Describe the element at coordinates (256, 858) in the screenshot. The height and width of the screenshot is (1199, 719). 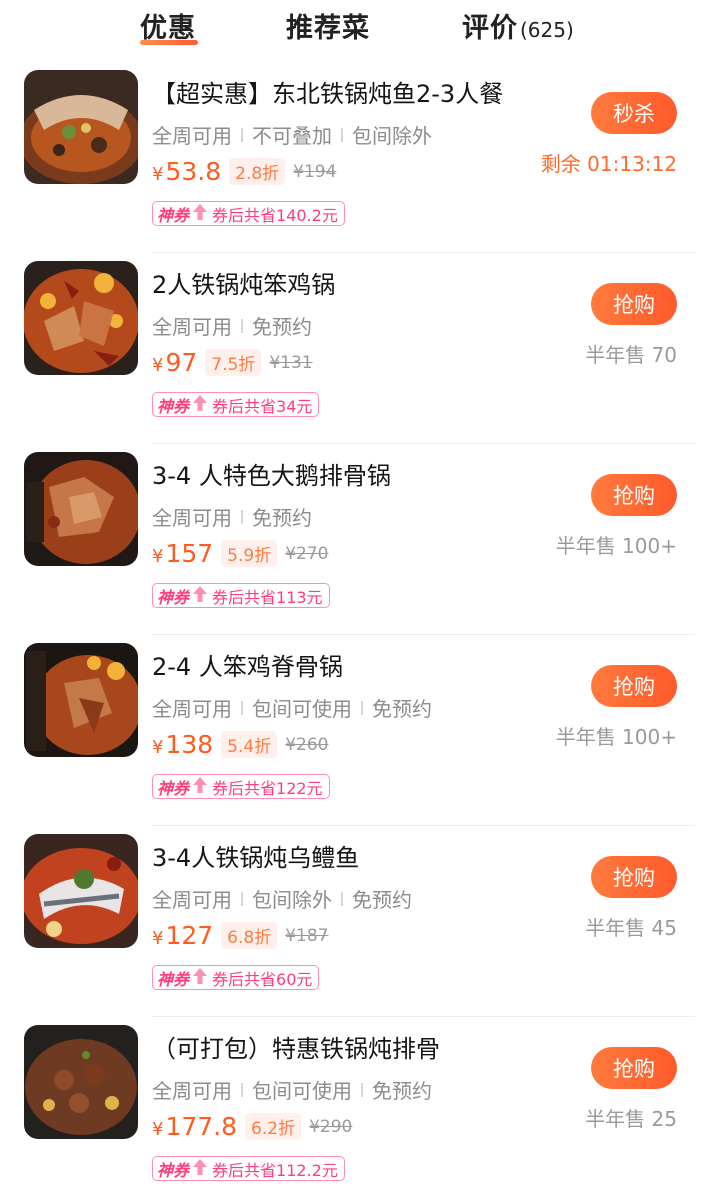
I see `deal-title: 3-4人铁锅炖乌鳢鱼` at that location.